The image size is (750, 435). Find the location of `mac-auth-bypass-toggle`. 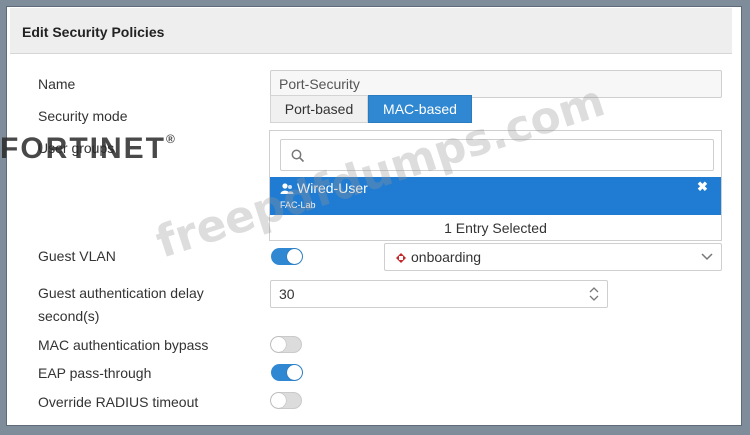

mac-auth-bypass-toggle is located at coordinates (286, 344).